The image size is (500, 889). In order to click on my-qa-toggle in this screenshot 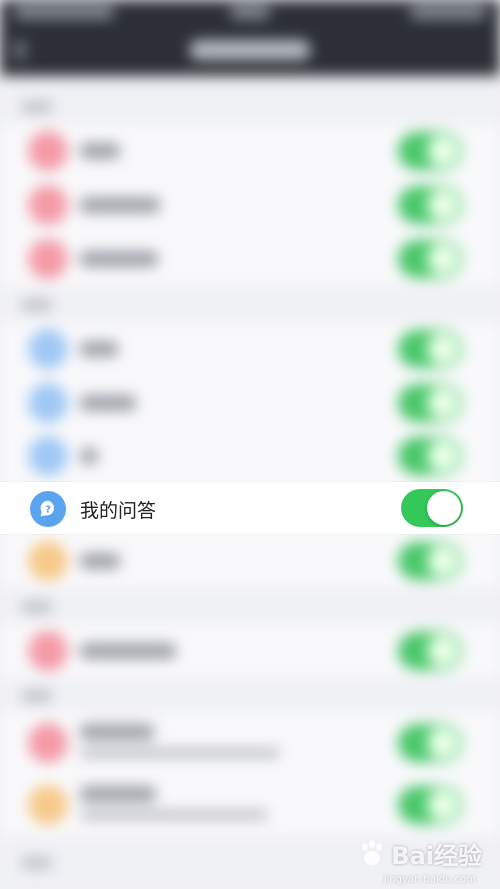, I will do `click(432, 508)`.